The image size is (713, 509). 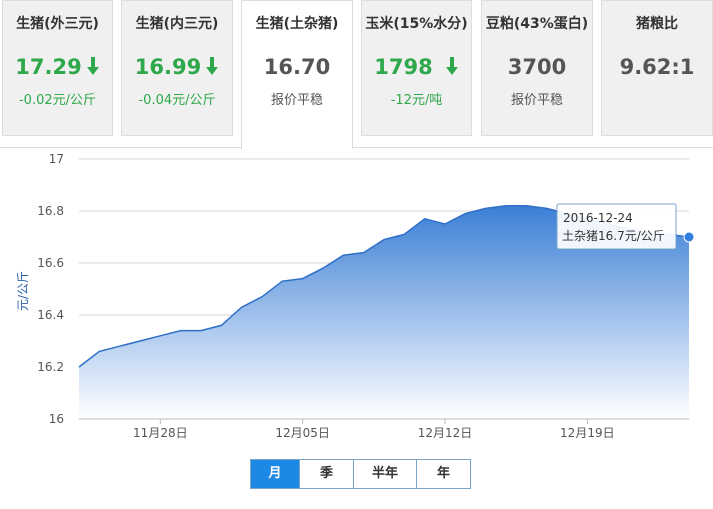 I want to click on x-tick-label: 12月19日, so click(x=587, y=433).